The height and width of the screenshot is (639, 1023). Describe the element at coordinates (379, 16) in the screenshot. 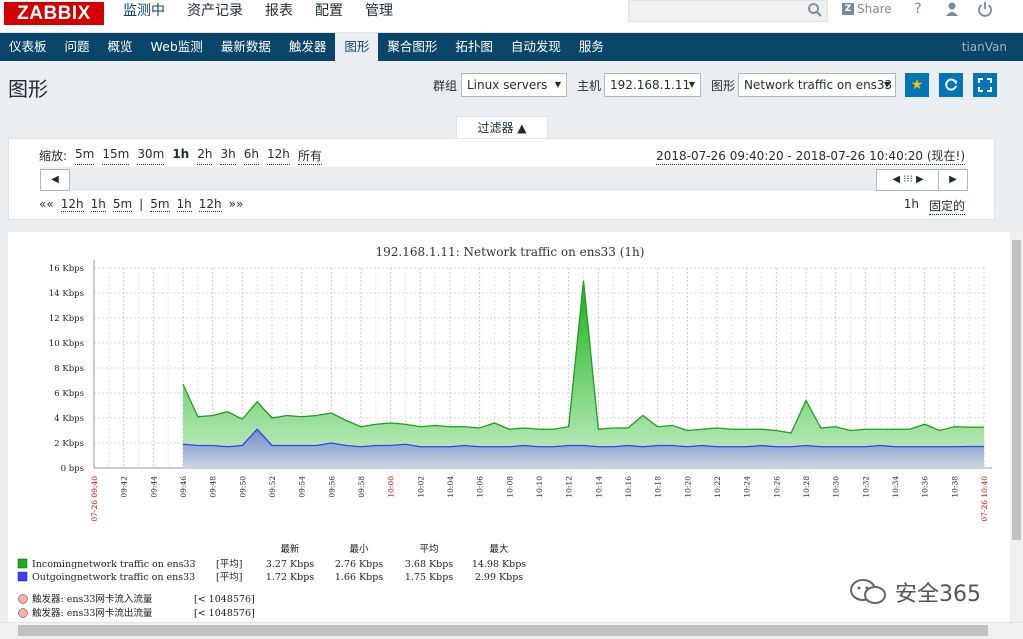

I see `top-menu-administration: 管理` at that location.